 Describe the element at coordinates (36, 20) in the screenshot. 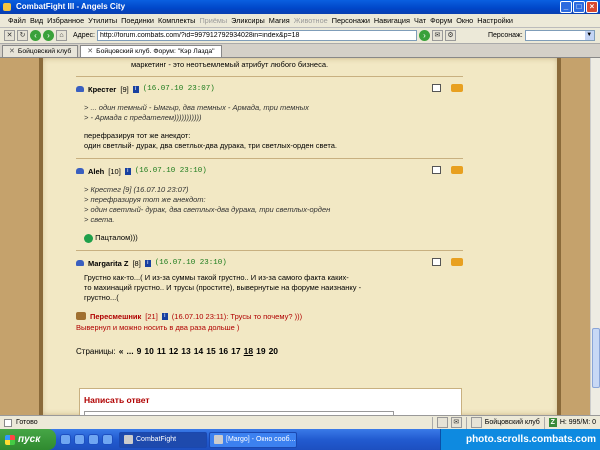

I see `menu-item: Вид` at that location.